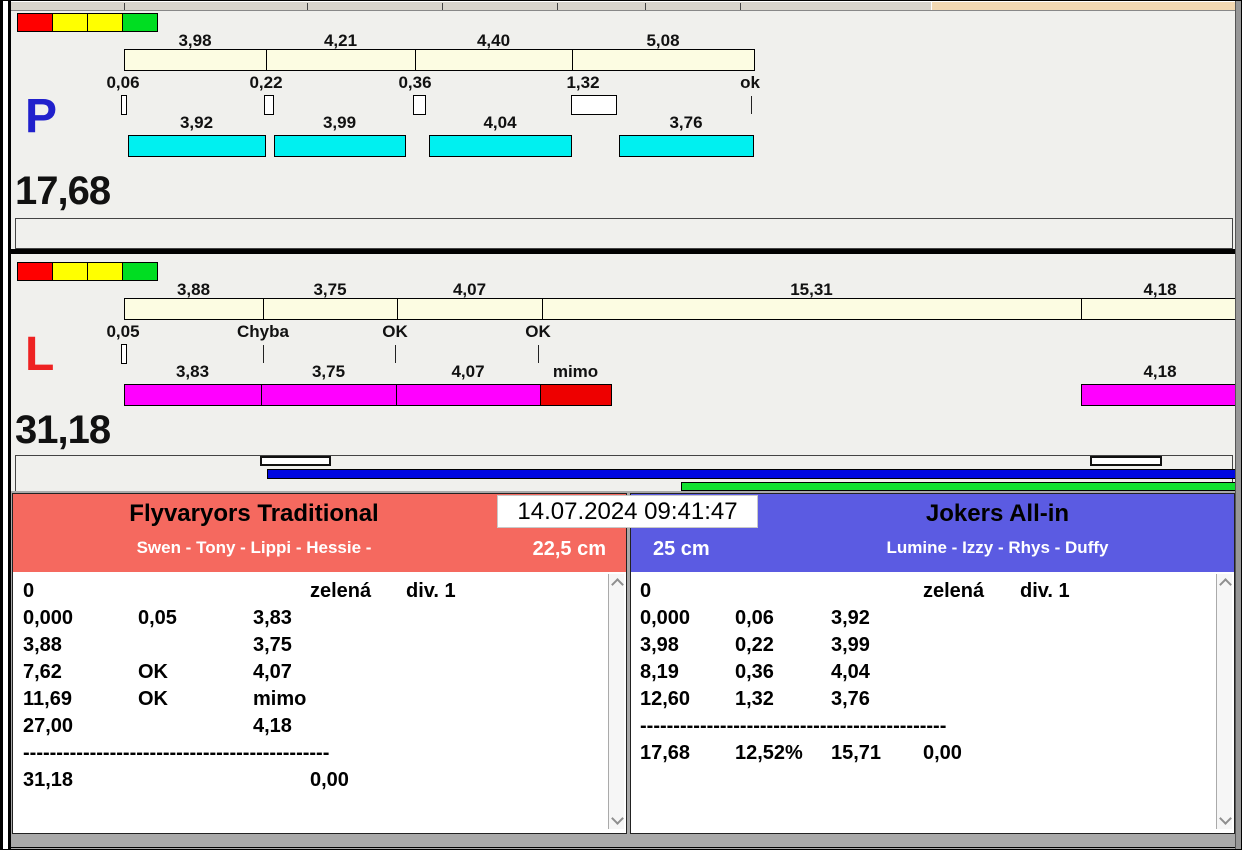 The width and height of the screenshot is (1242, 850). Describe the element at coordinates (263, 331) in the screenshot. I see `gap-label: Chyba` at that location.